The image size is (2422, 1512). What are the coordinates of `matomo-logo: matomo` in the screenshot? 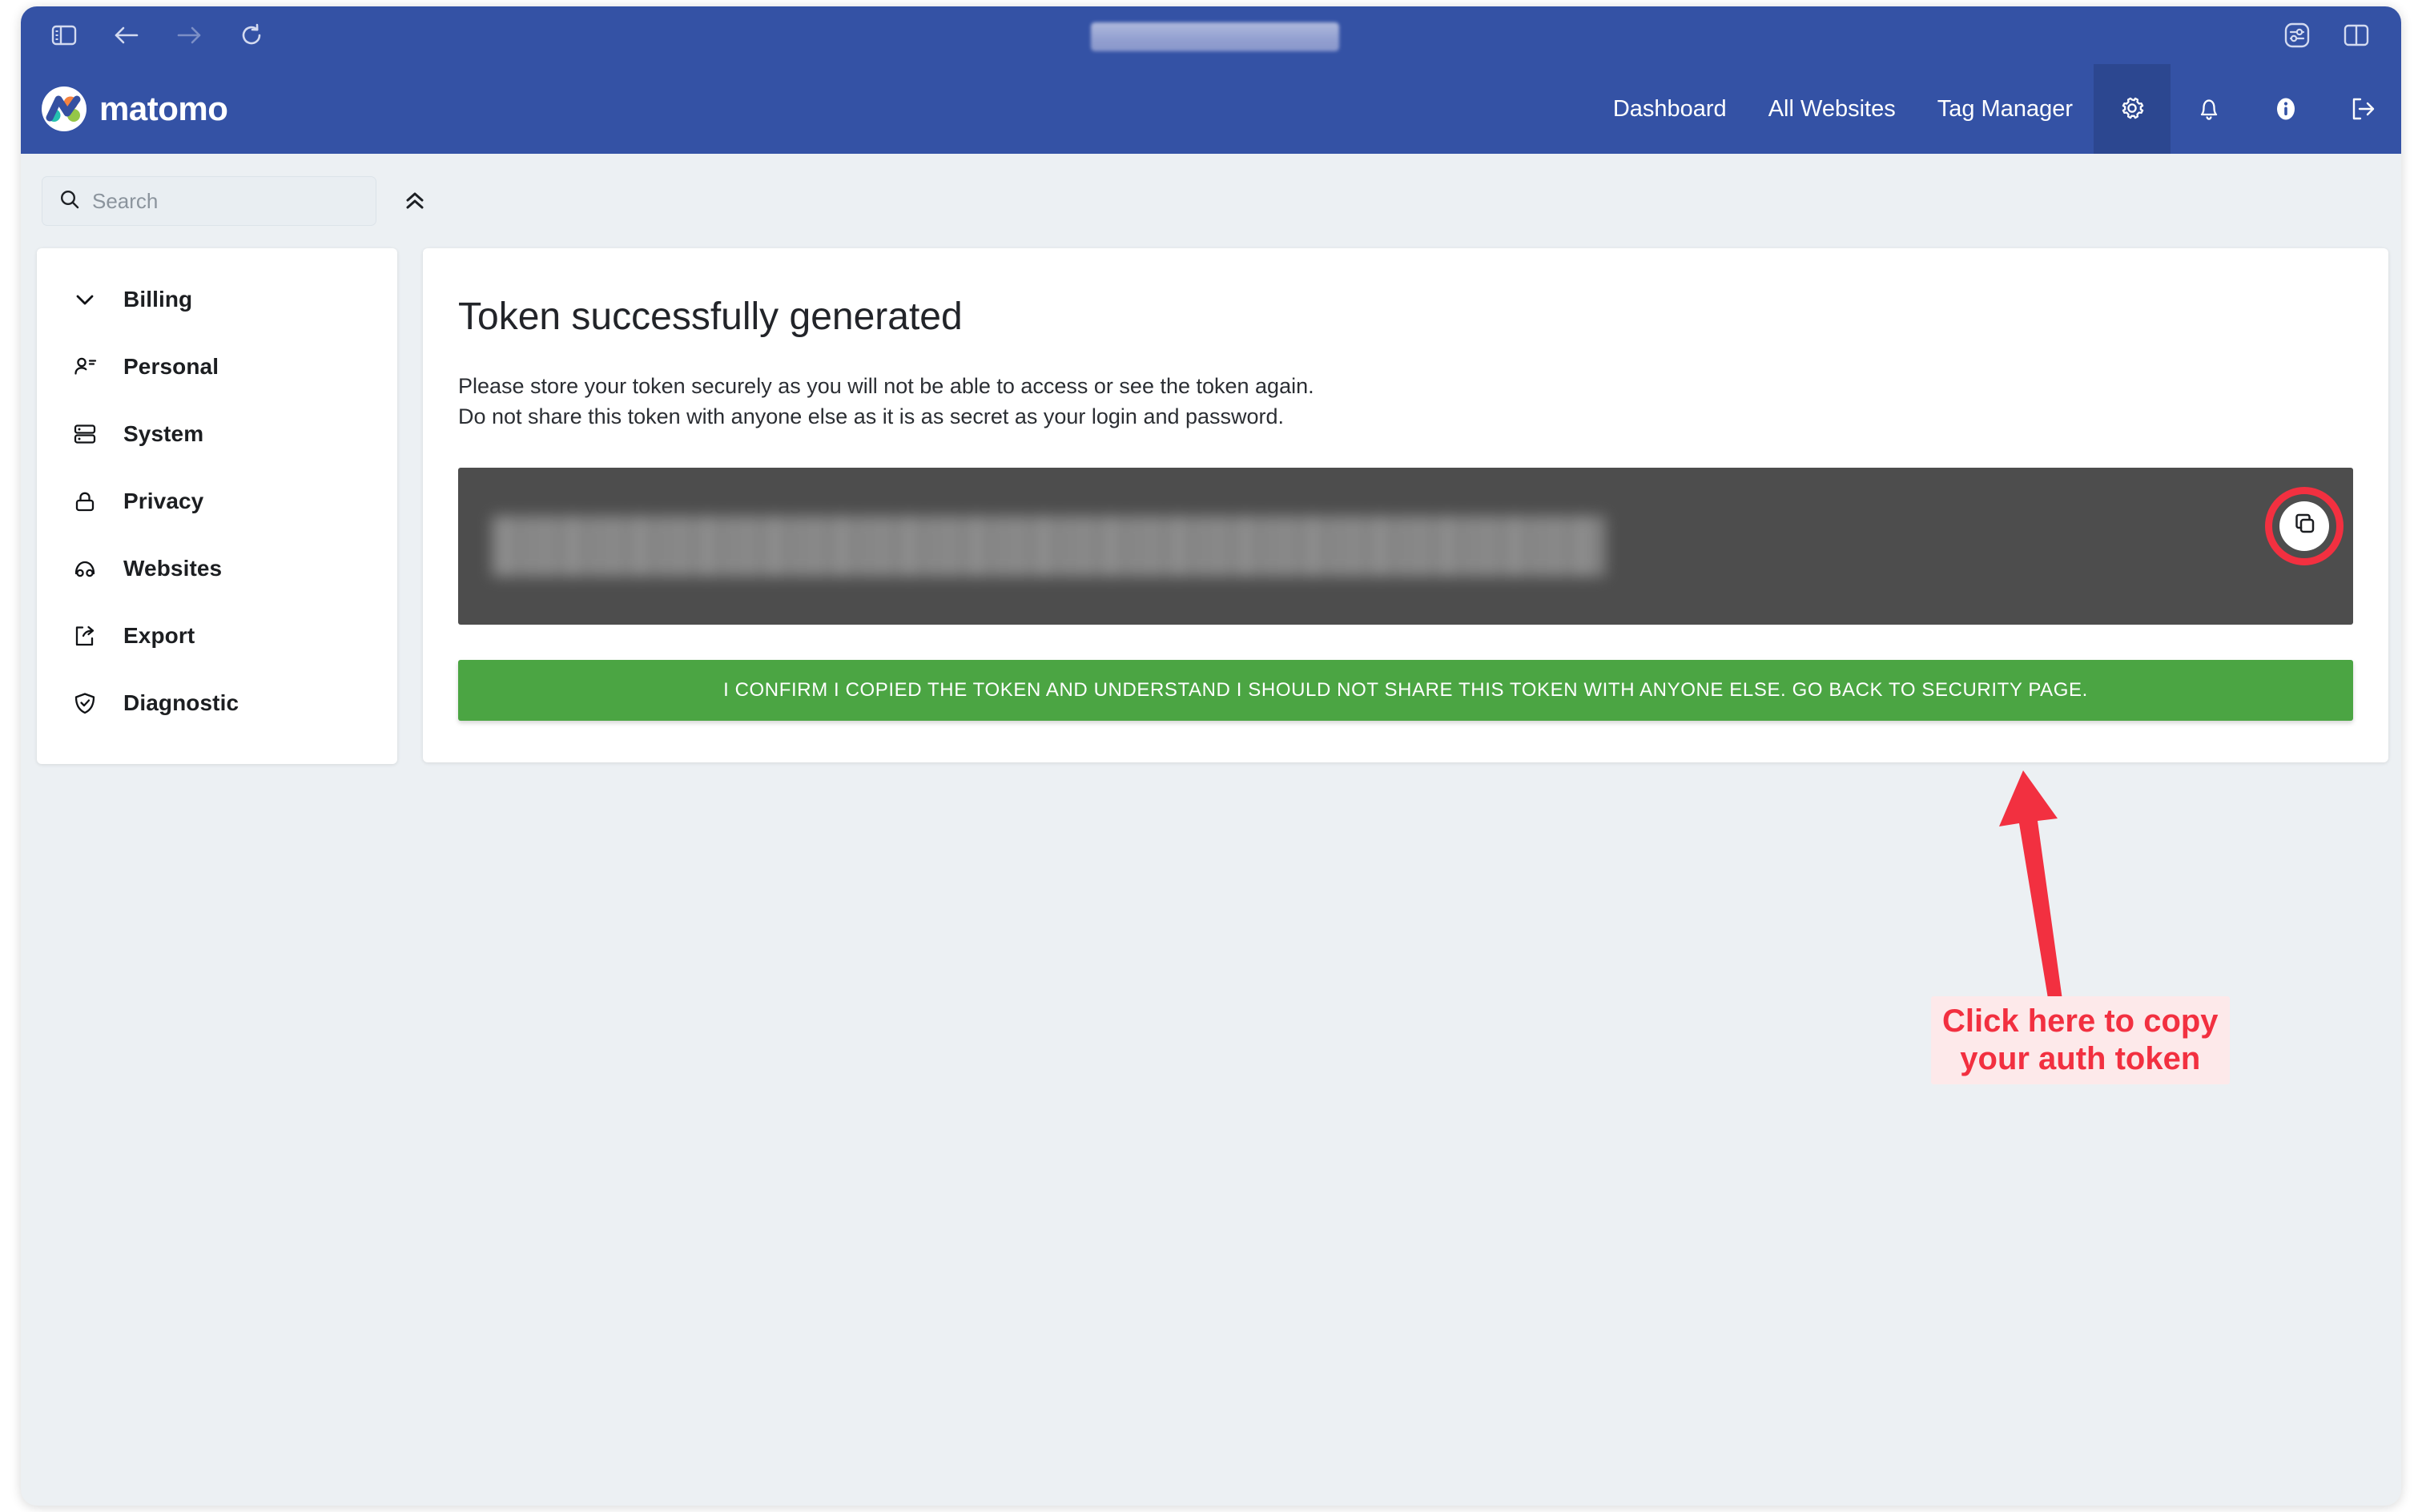 It's located at (135, 108).